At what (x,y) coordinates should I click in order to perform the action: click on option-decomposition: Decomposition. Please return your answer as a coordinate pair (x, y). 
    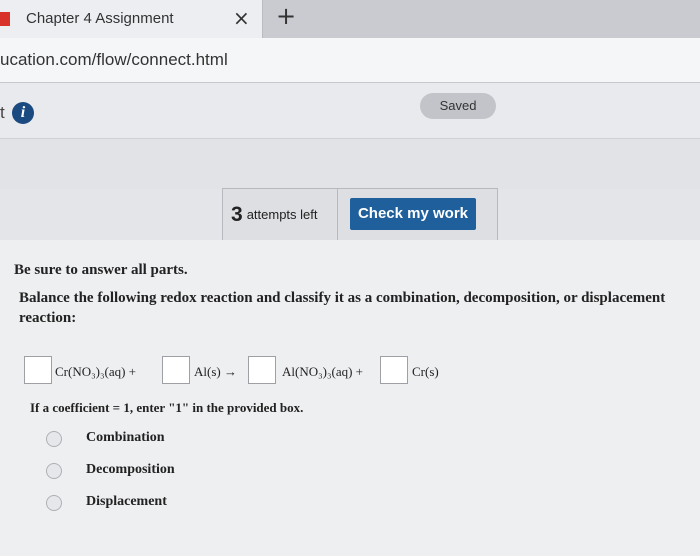
    Looking at the image, I should click on (146, 471).